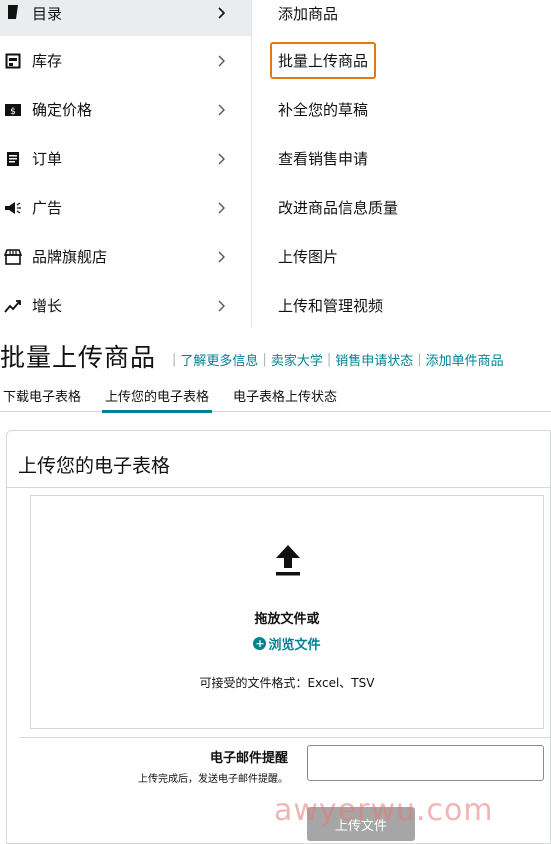 The width and height of the screenshot is (551, 844). What do you see at coordinates (260, 643) in the screenshot?
I see `plus-circle-icon: +` at bounding box center [260, 643].